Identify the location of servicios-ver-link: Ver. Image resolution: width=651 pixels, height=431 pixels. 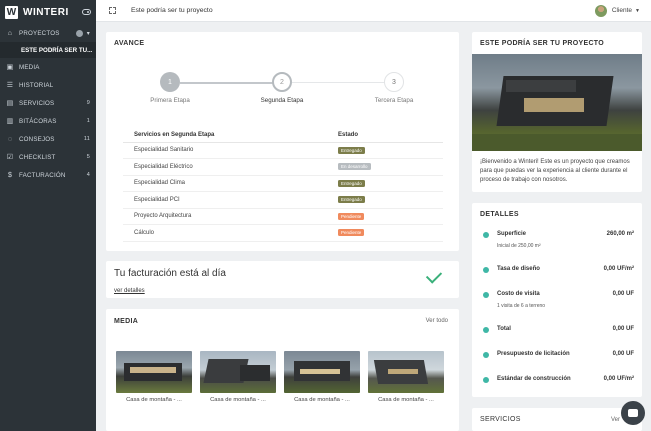
(615, 420).